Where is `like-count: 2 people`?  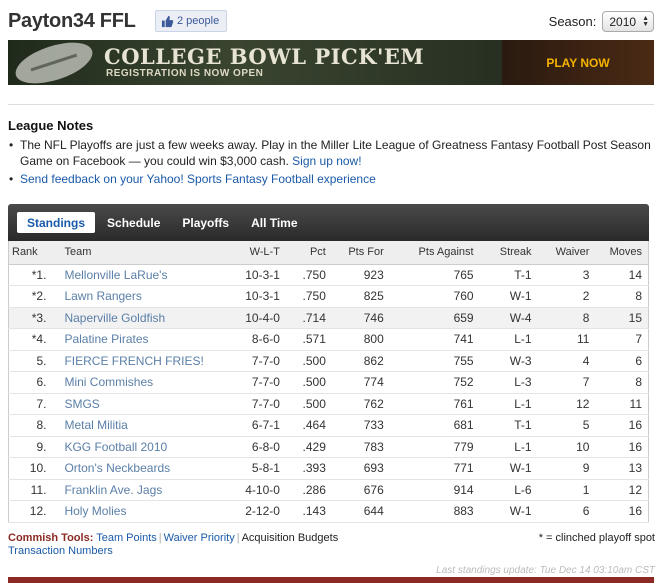 like-count: 2 people is located at coordinates (198, 21).